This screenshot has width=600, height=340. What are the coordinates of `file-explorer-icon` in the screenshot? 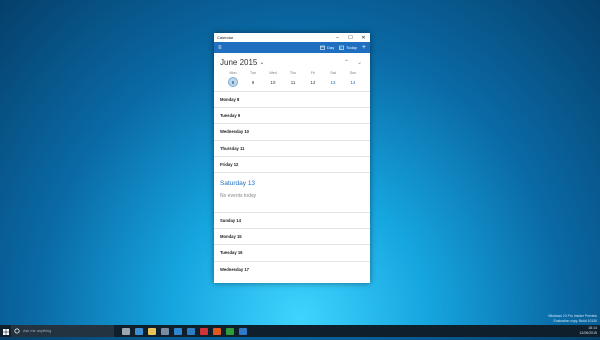 It's located at (152, 331).